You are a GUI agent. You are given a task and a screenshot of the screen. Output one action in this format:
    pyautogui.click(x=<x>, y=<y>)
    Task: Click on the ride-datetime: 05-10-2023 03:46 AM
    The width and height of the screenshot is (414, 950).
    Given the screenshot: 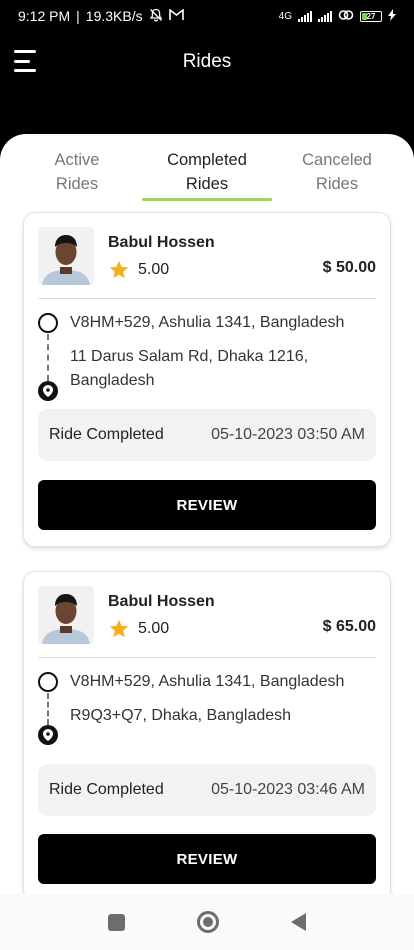 What is the action you would take?
    pyautogui.click(x=288, y=789)
    